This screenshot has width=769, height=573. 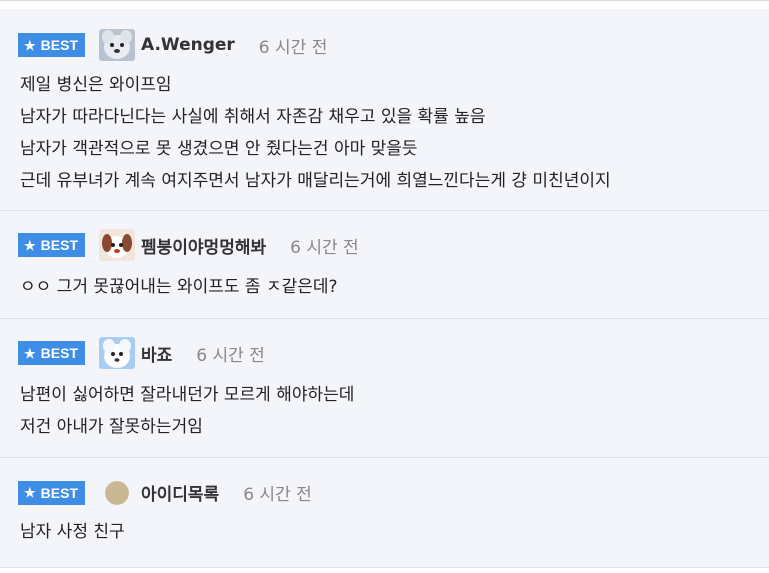 I want to click on dog-avatar-icon, so click(x=117, y=45).